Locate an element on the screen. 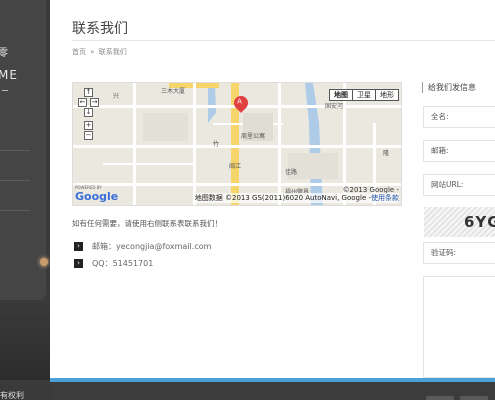 The height and width of the screenshot is (400, 495). map-label: 国安河 is located at coordinates (334, 106).